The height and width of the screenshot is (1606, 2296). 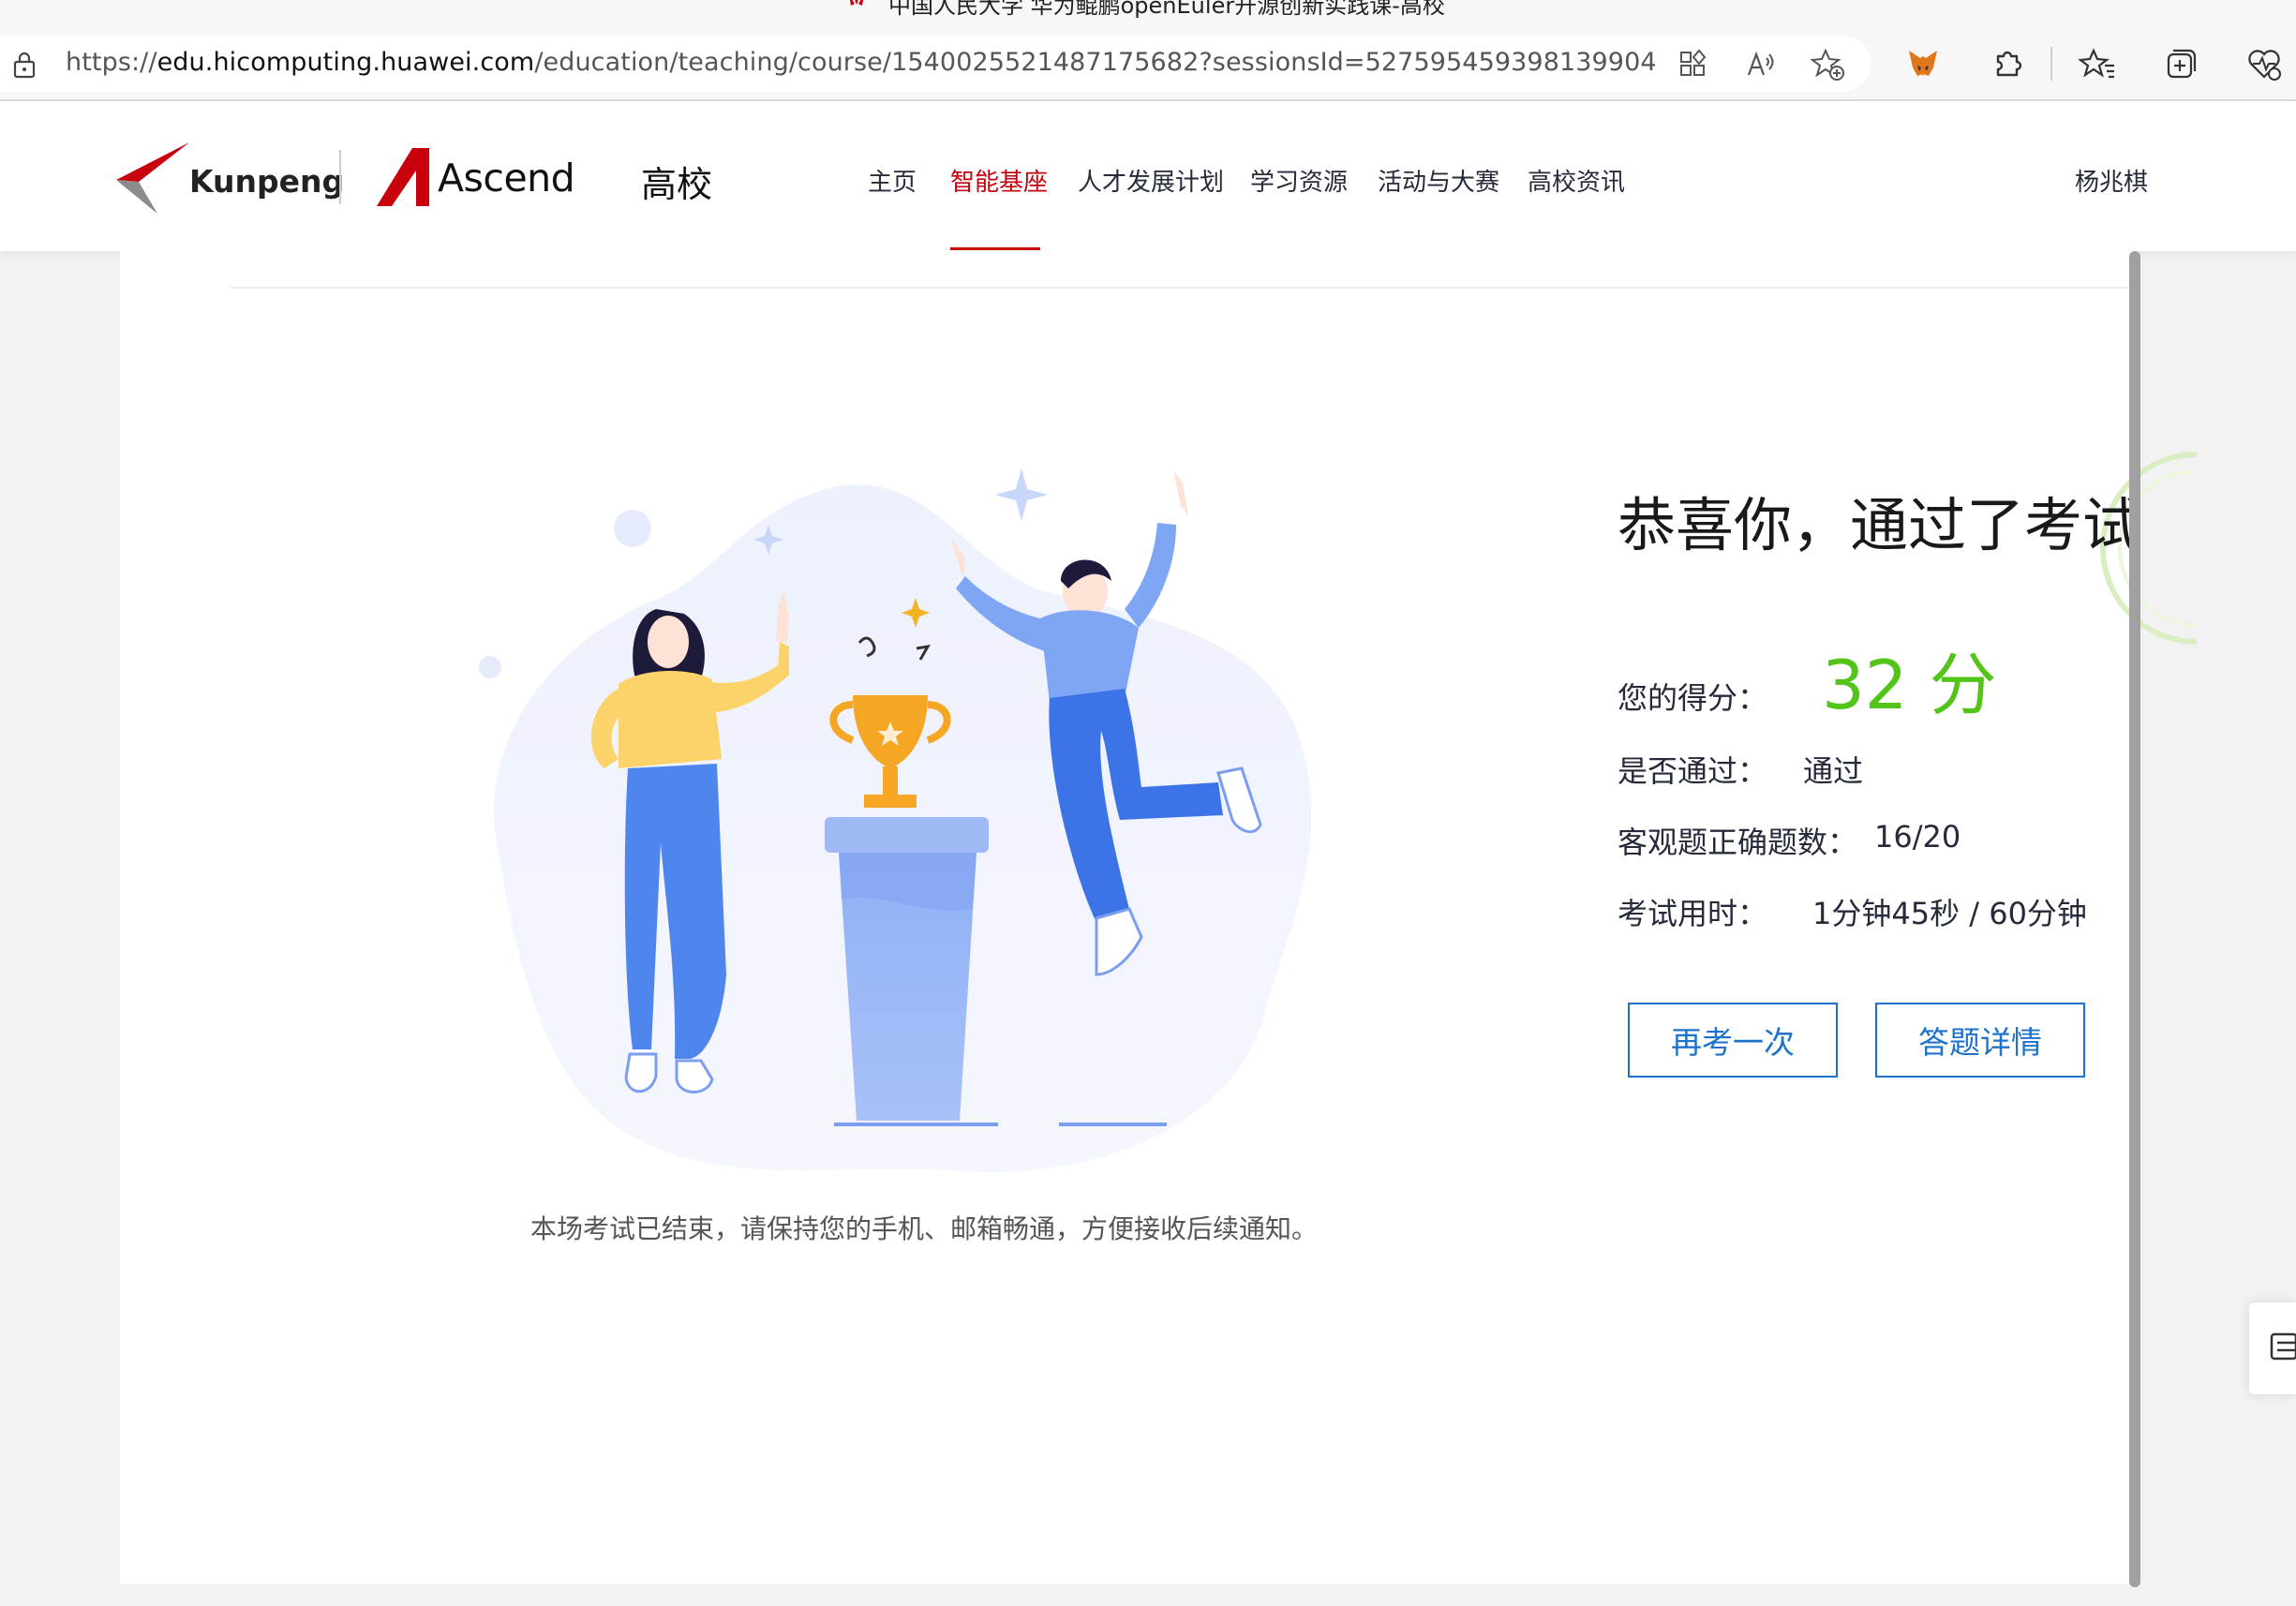 I want to click on pass-label: 是否通过：, so click(x=1693, y=771).